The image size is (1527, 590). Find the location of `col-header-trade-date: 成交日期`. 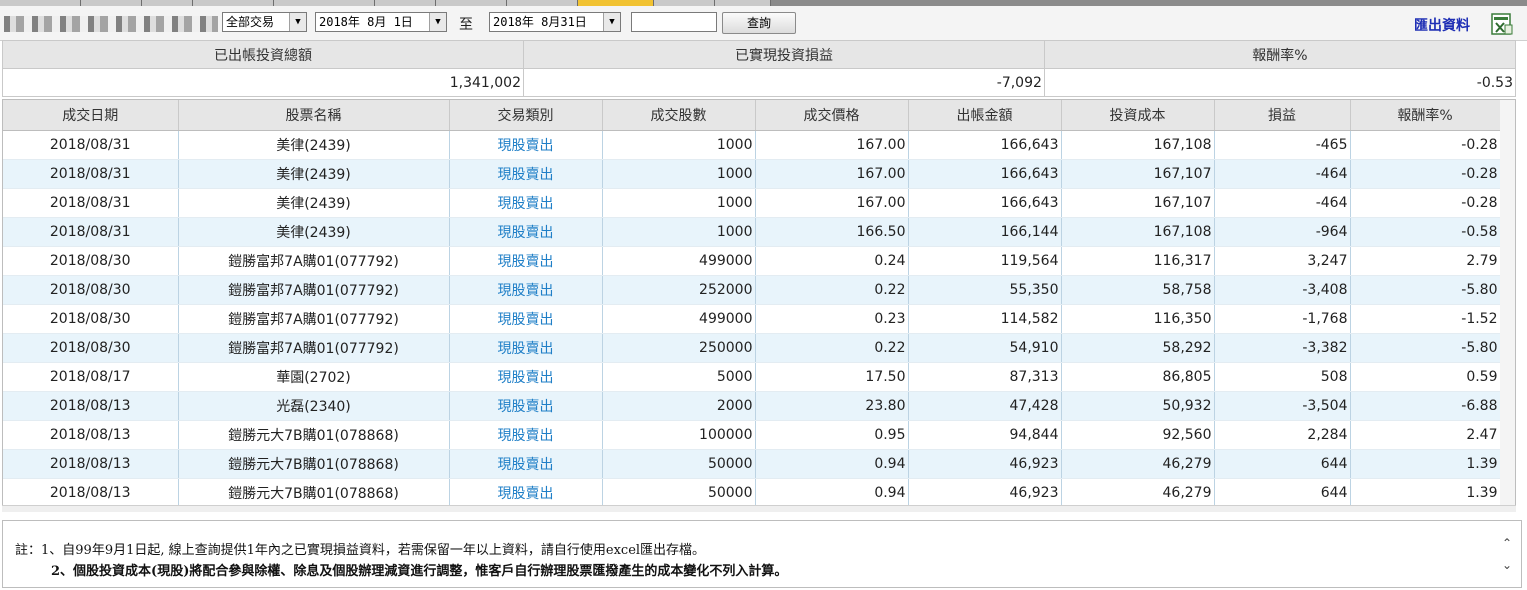

col-header-trade-date: 成交日期 is located at coordinates (91, 115).